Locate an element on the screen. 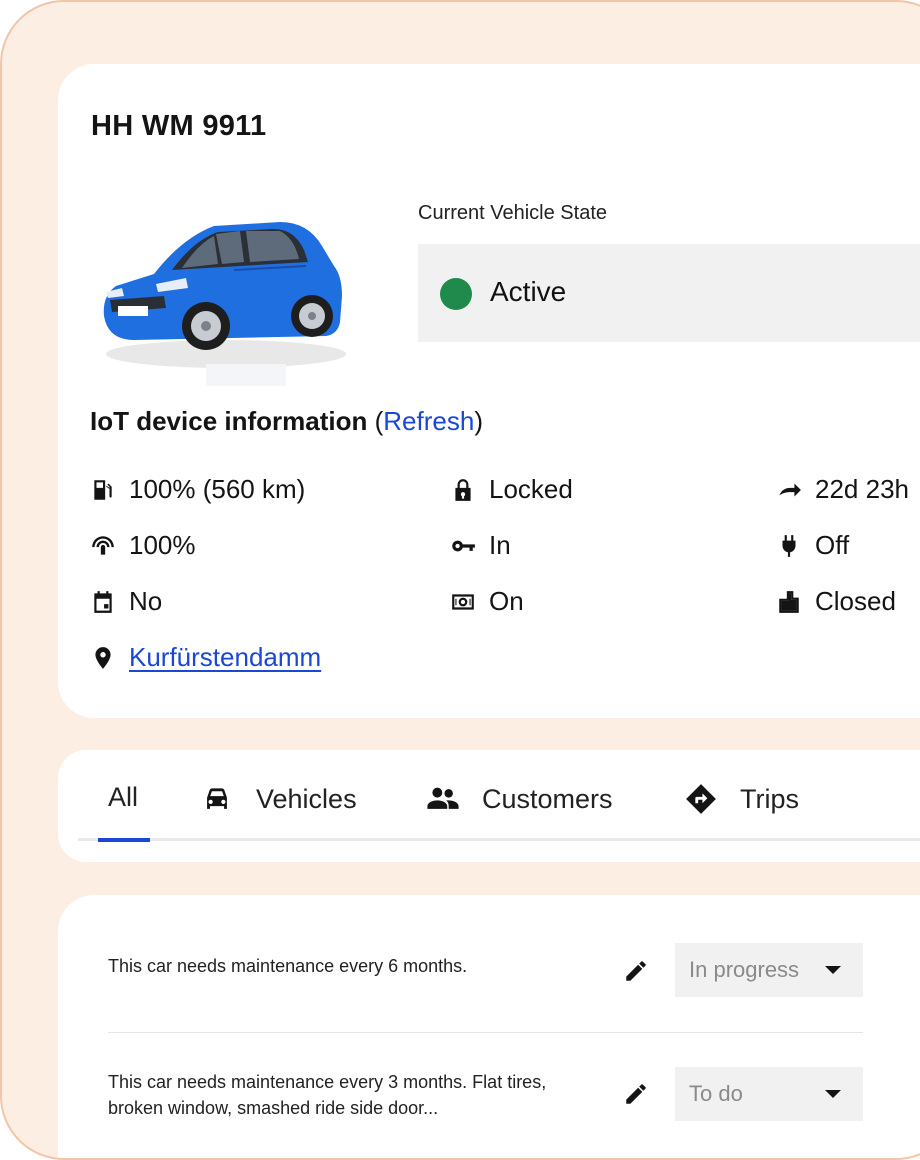 The width and height of the screenshot is (920, 1160). key-icon is located at coordinates (463, 546).